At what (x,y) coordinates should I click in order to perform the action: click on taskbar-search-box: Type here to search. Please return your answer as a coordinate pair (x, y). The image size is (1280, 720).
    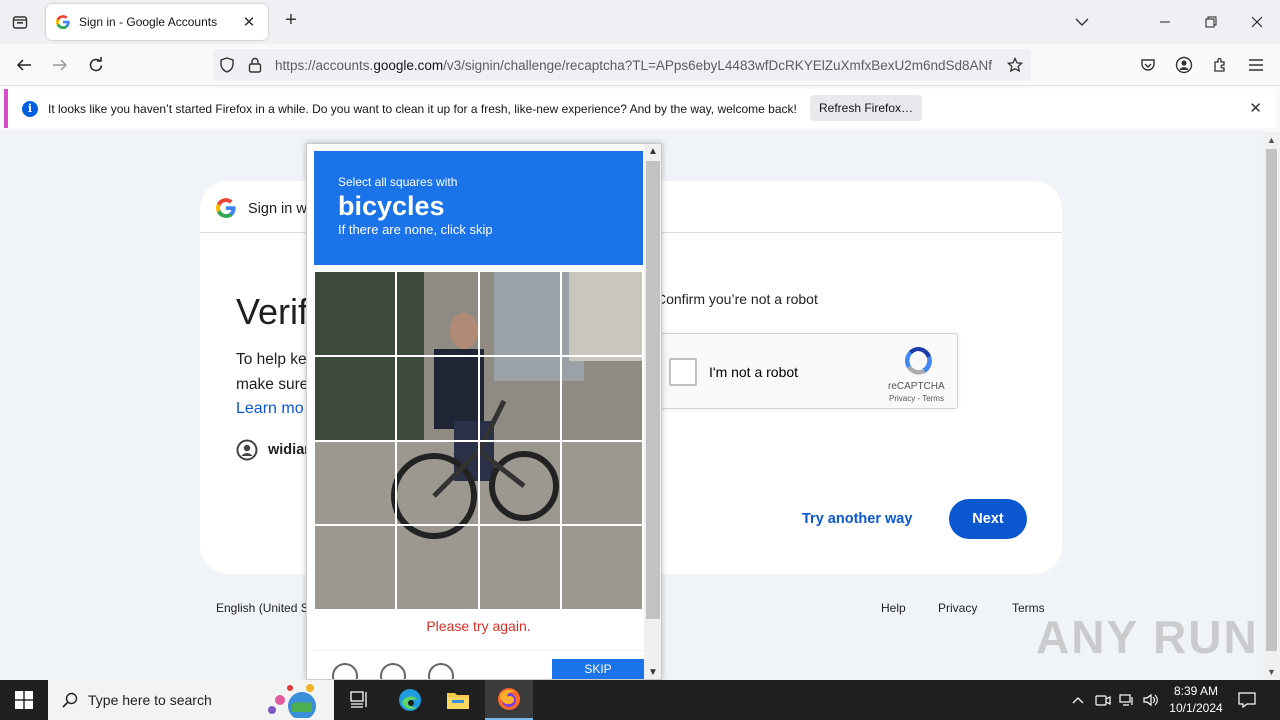
    Looking at the image, I should click on (191, 700).